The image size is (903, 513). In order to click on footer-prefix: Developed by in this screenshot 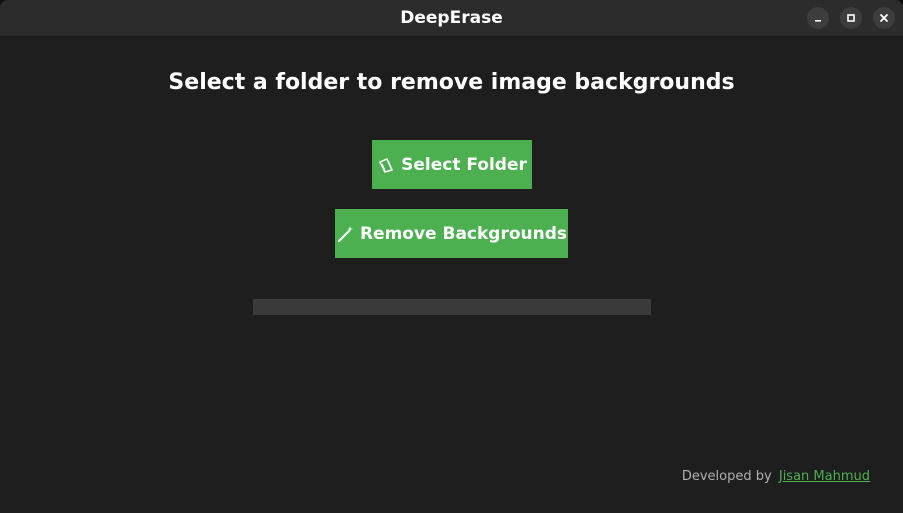, I will do `click(726, 476)`.